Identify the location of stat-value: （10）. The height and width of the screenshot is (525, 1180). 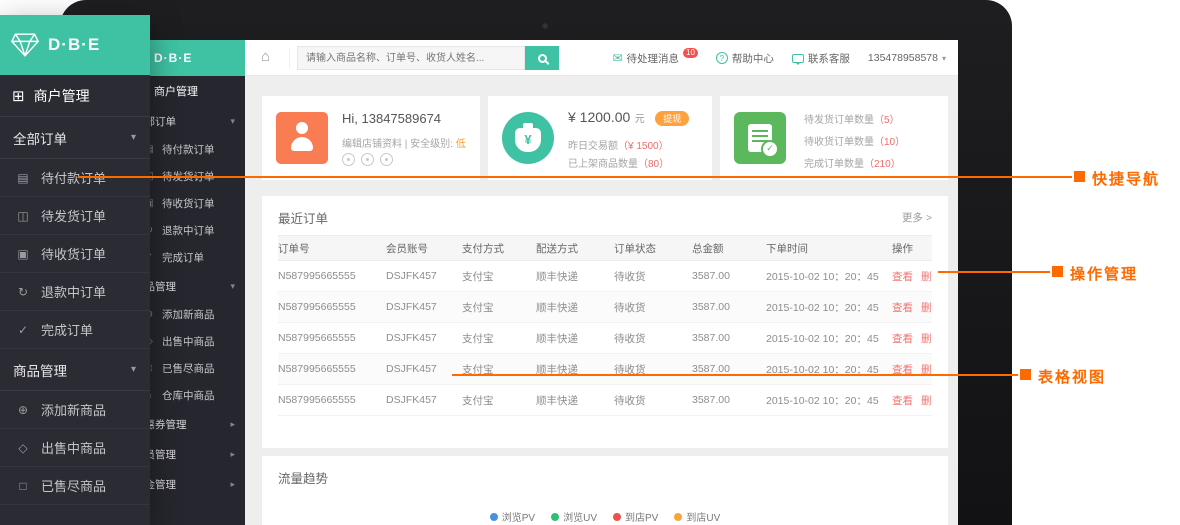
(890, 142).